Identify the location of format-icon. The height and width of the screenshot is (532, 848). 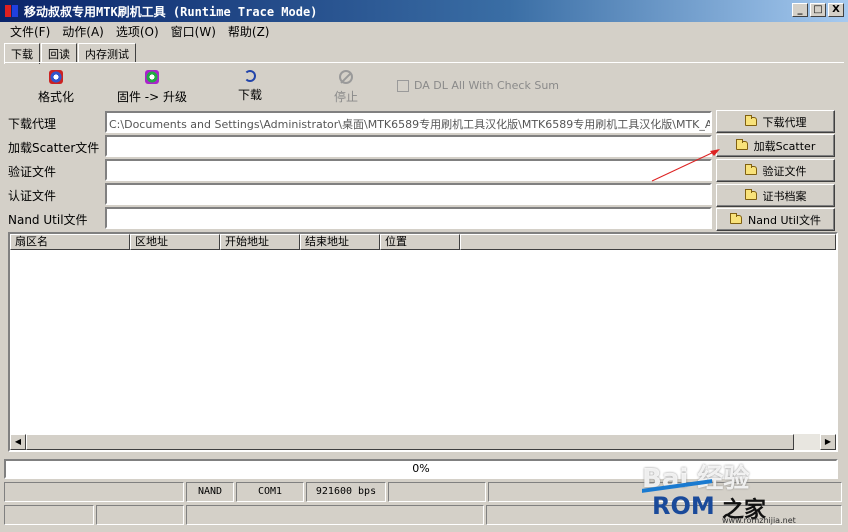
(56, 77).